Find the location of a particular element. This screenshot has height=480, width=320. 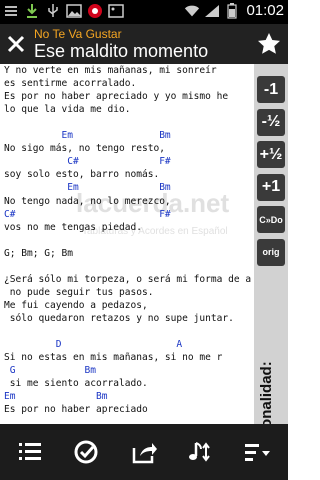

chord-line: D A is located at coordinates (93, 345).